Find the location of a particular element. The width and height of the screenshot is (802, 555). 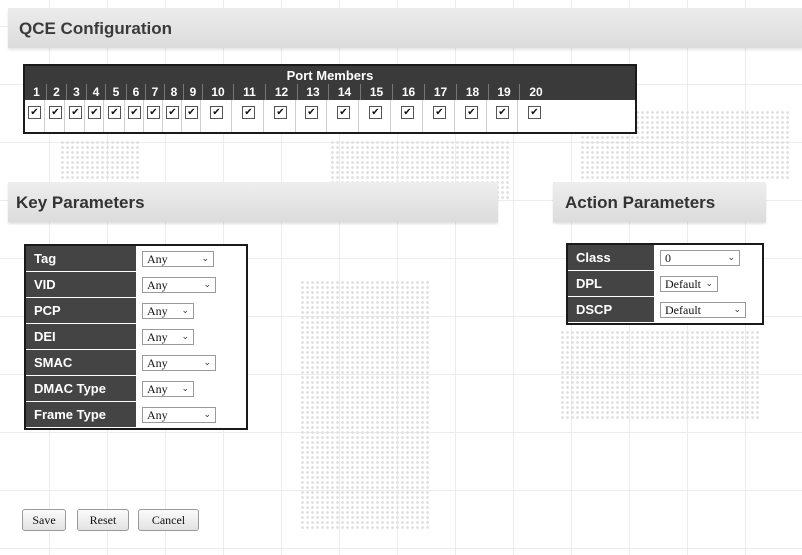

param-row-class: Class 0 ⌄ is located at coordinates (665, 258).